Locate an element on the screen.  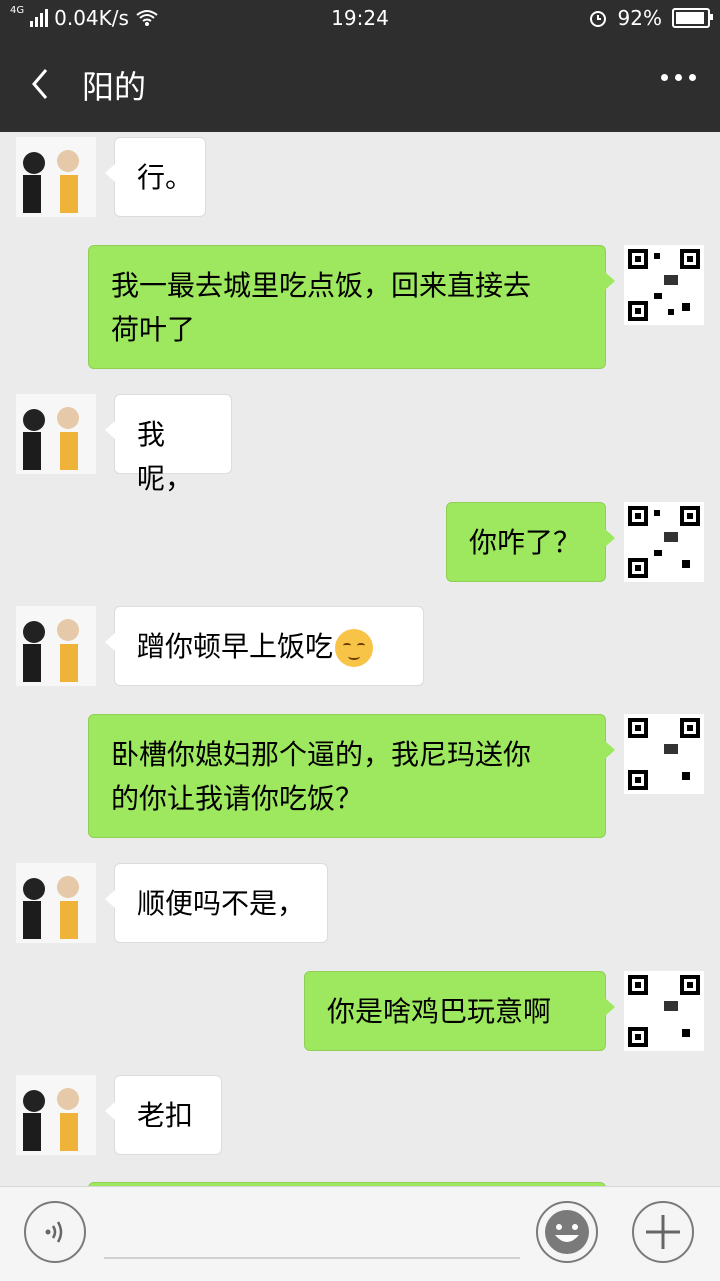
plus-icon is located at coordinates (663, 1232).